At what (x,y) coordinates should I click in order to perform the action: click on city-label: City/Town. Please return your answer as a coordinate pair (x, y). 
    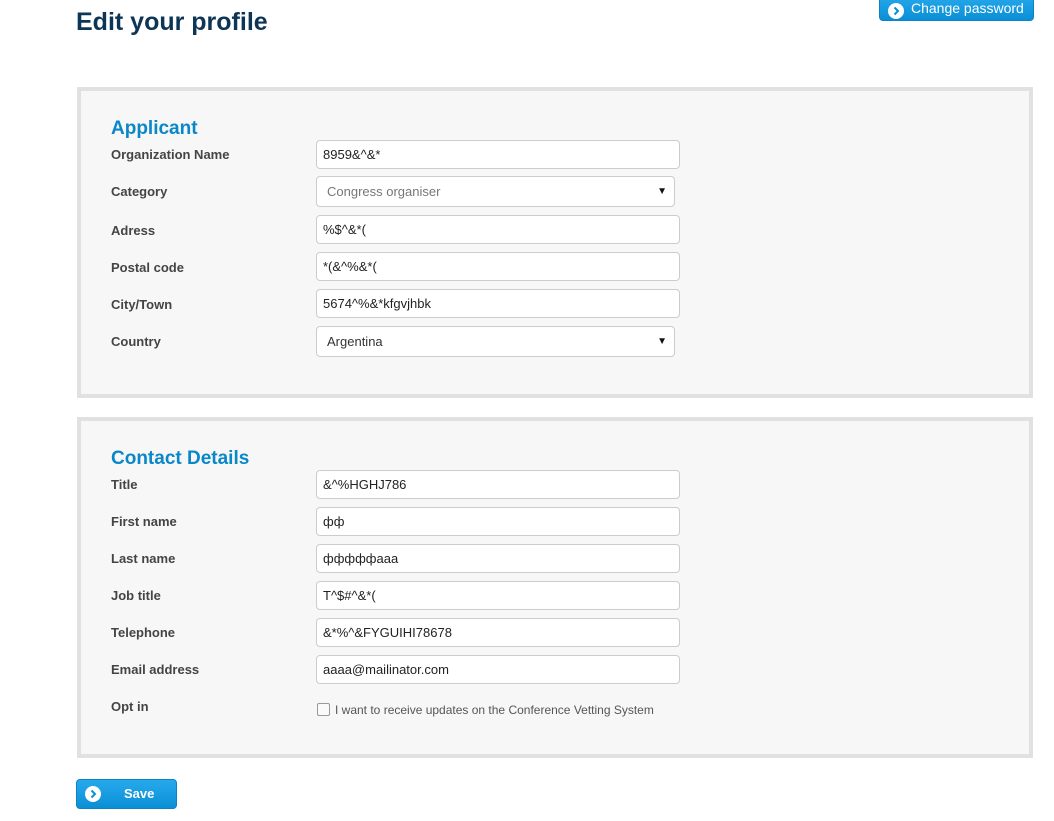
    Looking at the image, I should click on (142, 304).